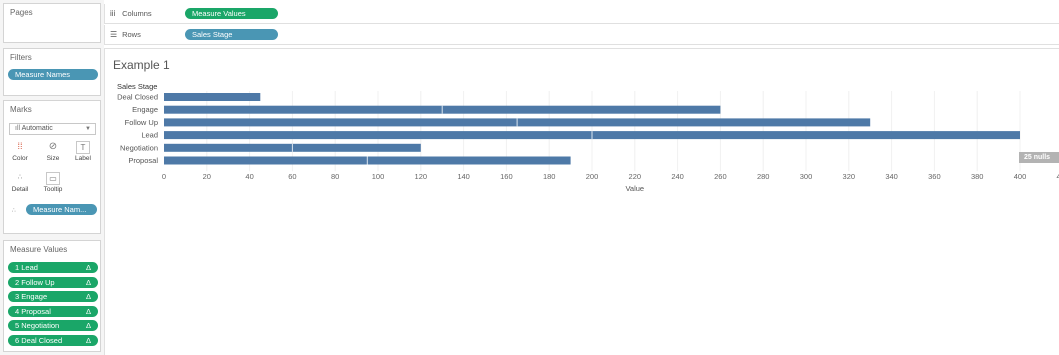 The width and height of the screenshot is (1059, 355). What do you see at coordinates (37, 128) in the screenshot?
I see `mark-type-value: Automatic` at bounding box center [37, 128].